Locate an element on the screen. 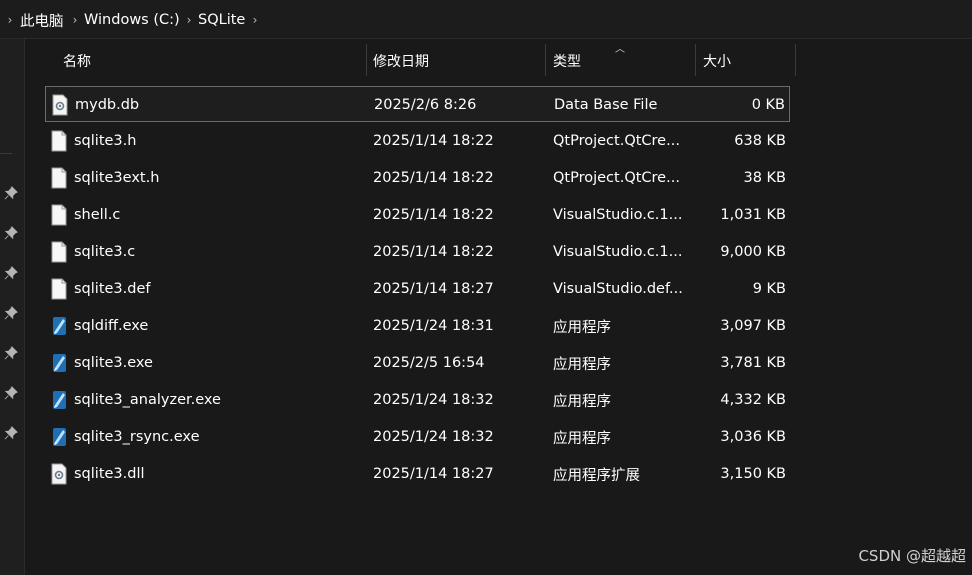 The width and height of the screenshot is (972, 575). file-name: mydb.db is located at coordinates (107, 105).